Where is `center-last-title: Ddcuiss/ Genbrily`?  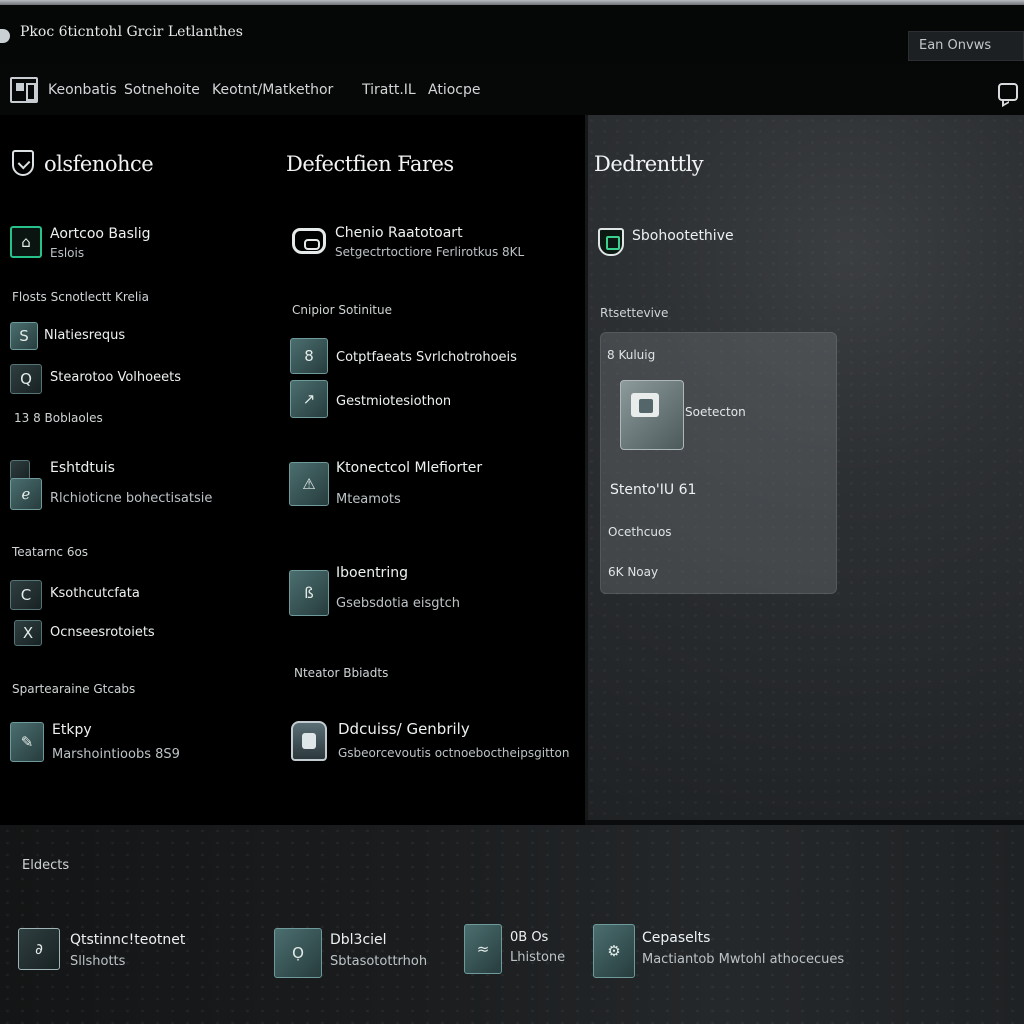 center-last-title: Ddcuiss/ Genbrily is located at coordinates (404, 729).